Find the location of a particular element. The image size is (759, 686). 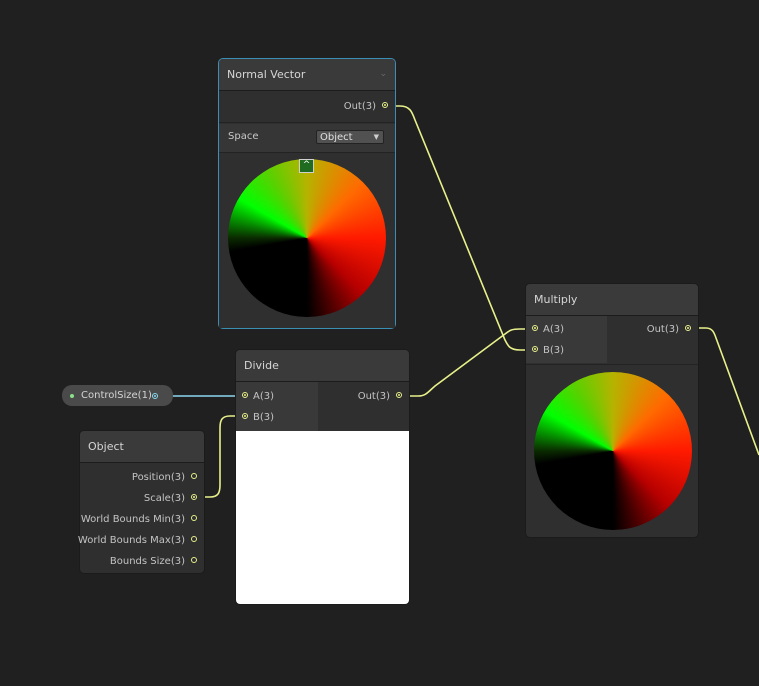

space-label: Space is located at coordinates (243, 136).